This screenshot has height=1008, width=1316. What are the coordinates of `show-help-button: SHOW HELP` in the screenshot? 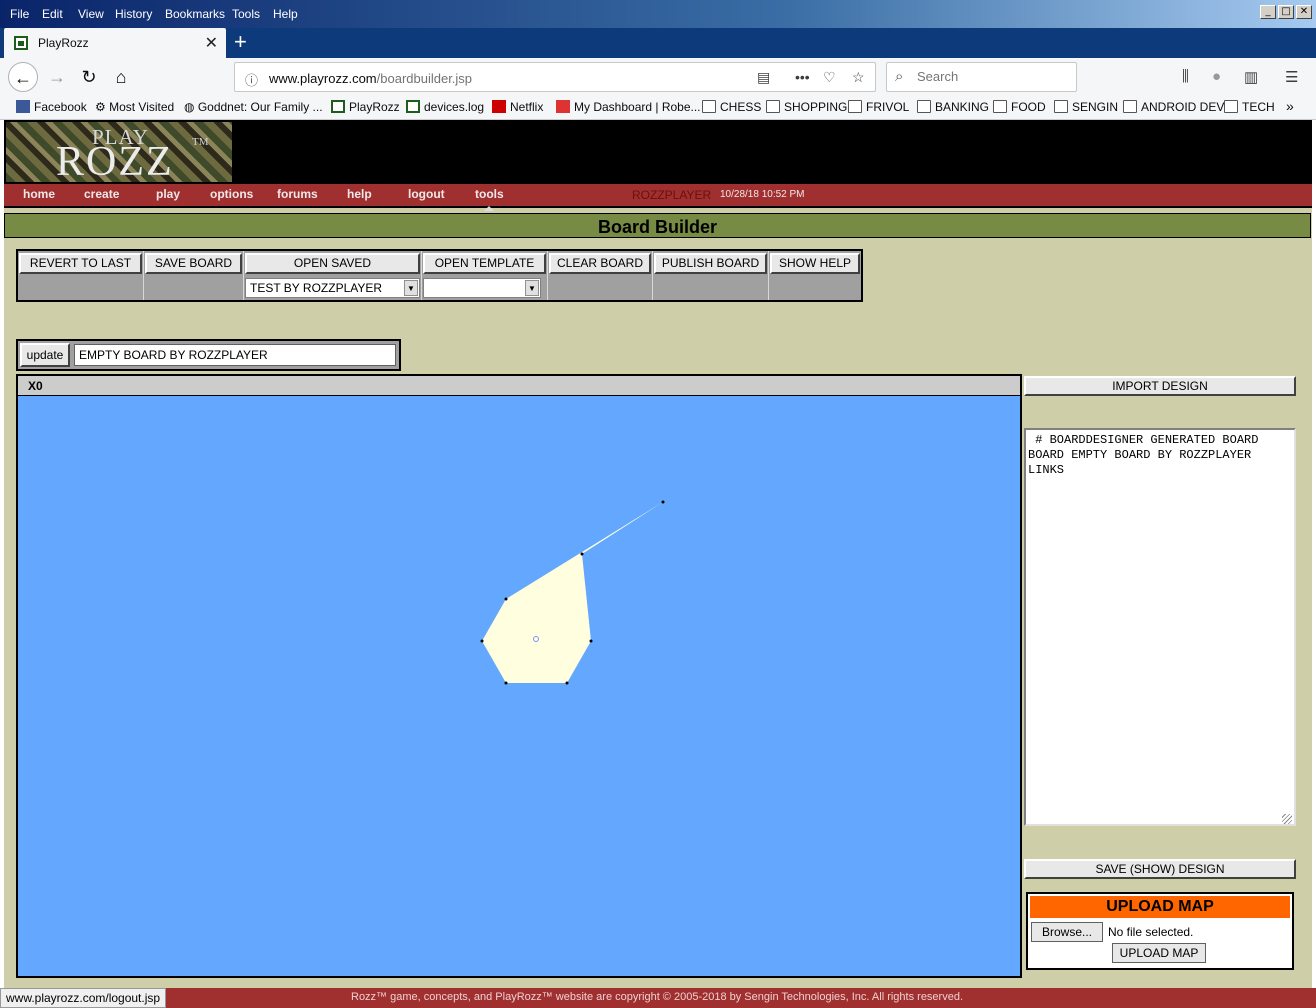 It's located at (815, 263).